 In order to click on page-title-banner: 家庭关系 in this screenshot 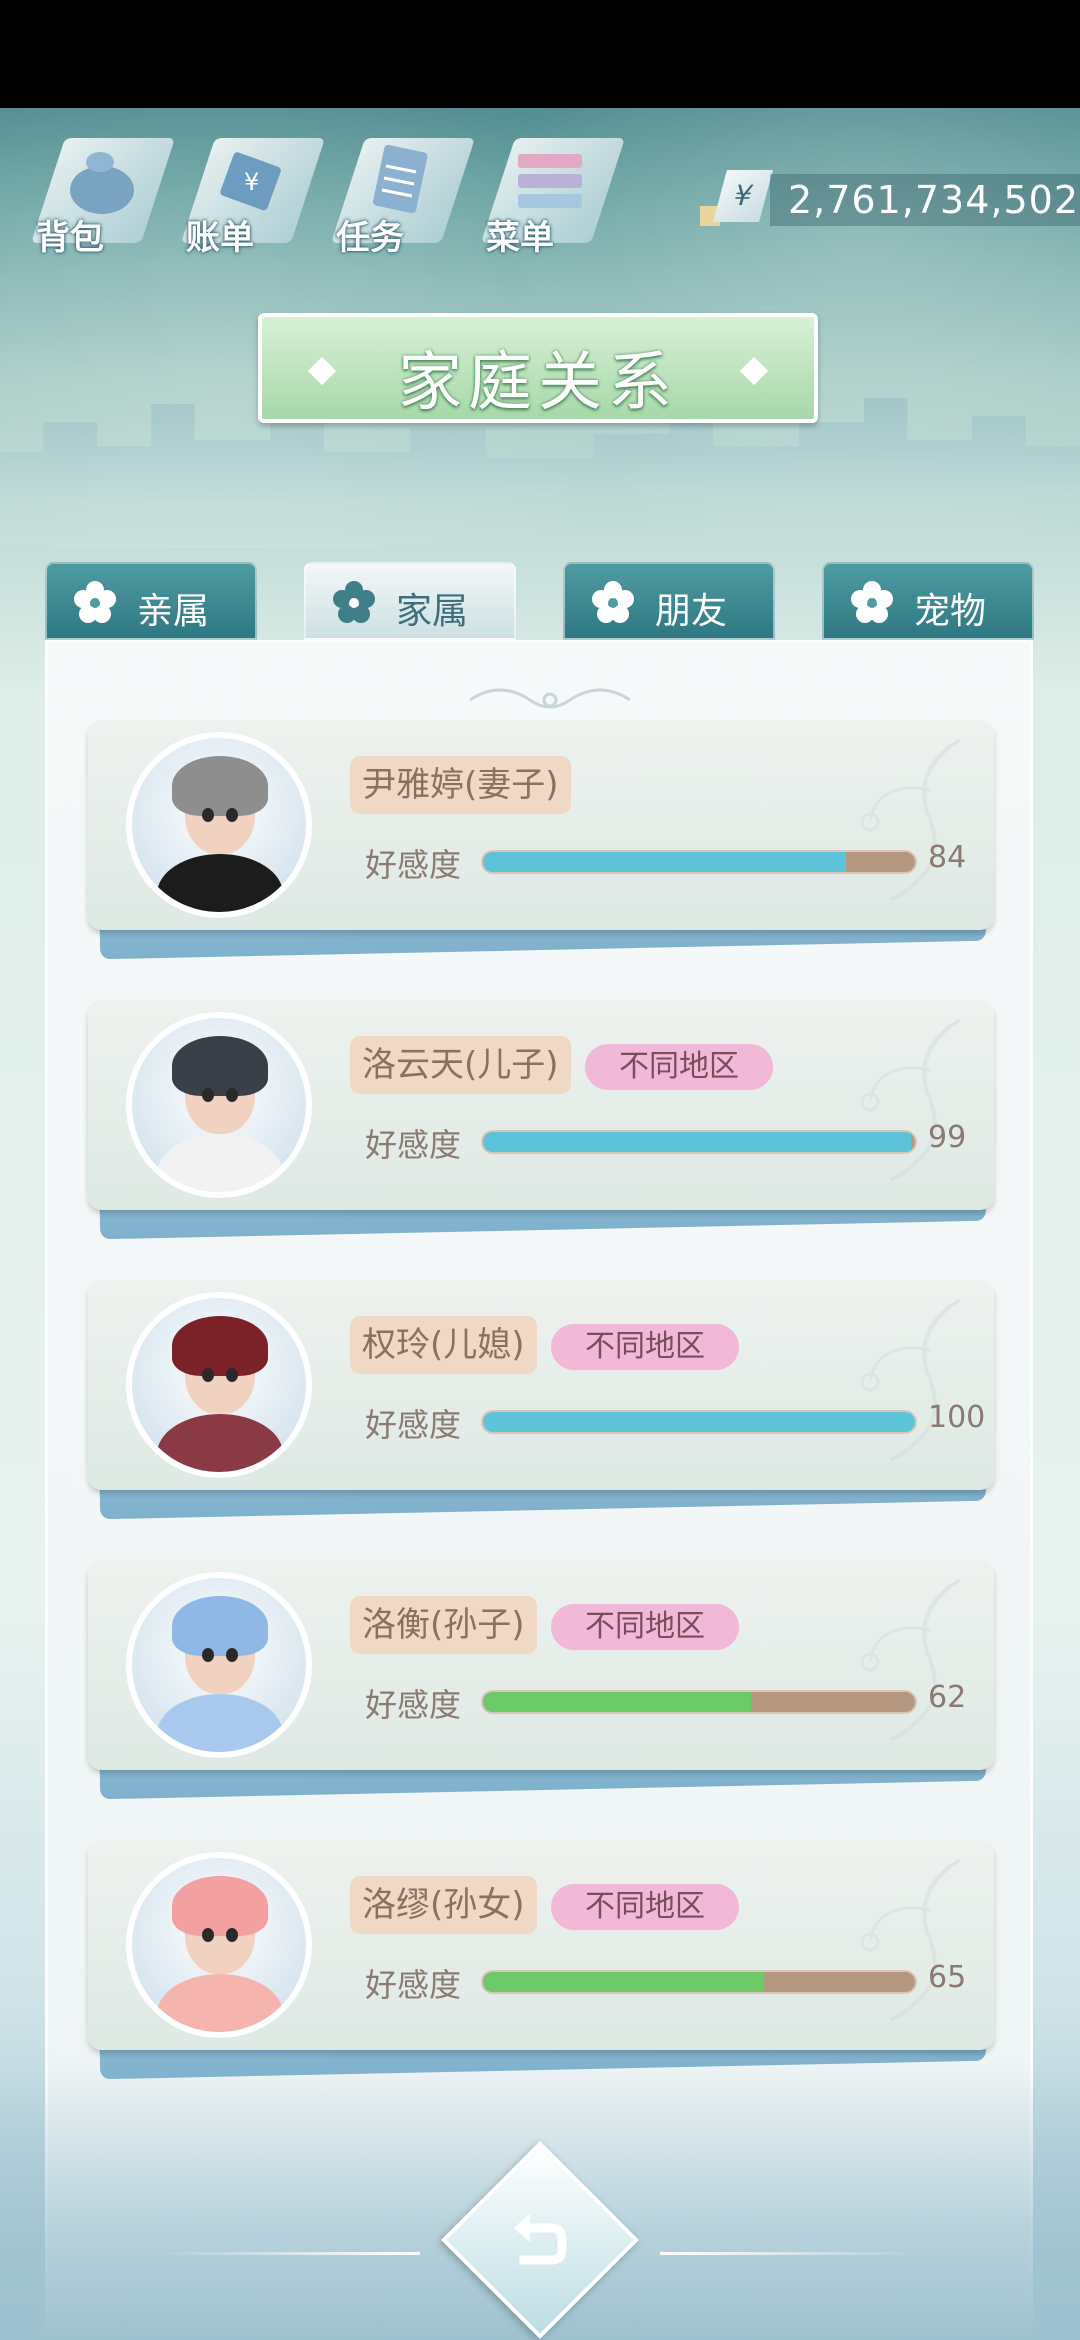, I will do `click(538, 368)`.